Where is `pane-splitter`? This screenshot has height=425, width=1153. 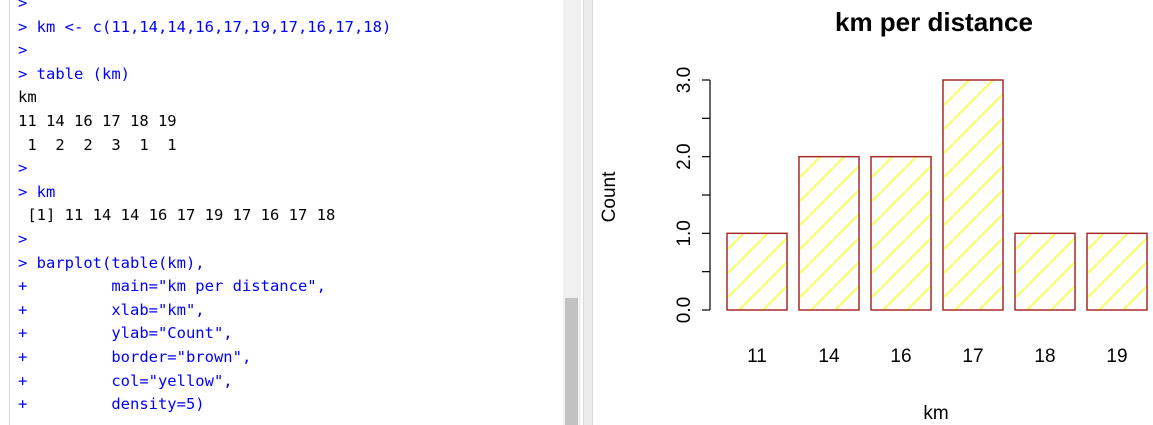 pane-splitter is located at coordinates (588, 212).